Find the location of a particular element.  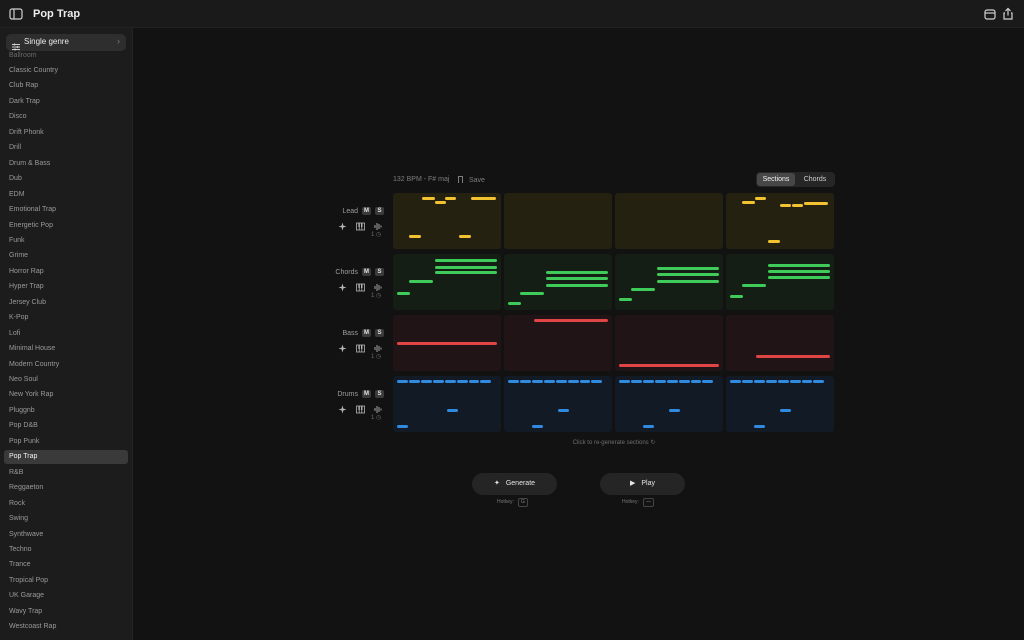

genre-item: Drill is located at coordinates (66, 148).